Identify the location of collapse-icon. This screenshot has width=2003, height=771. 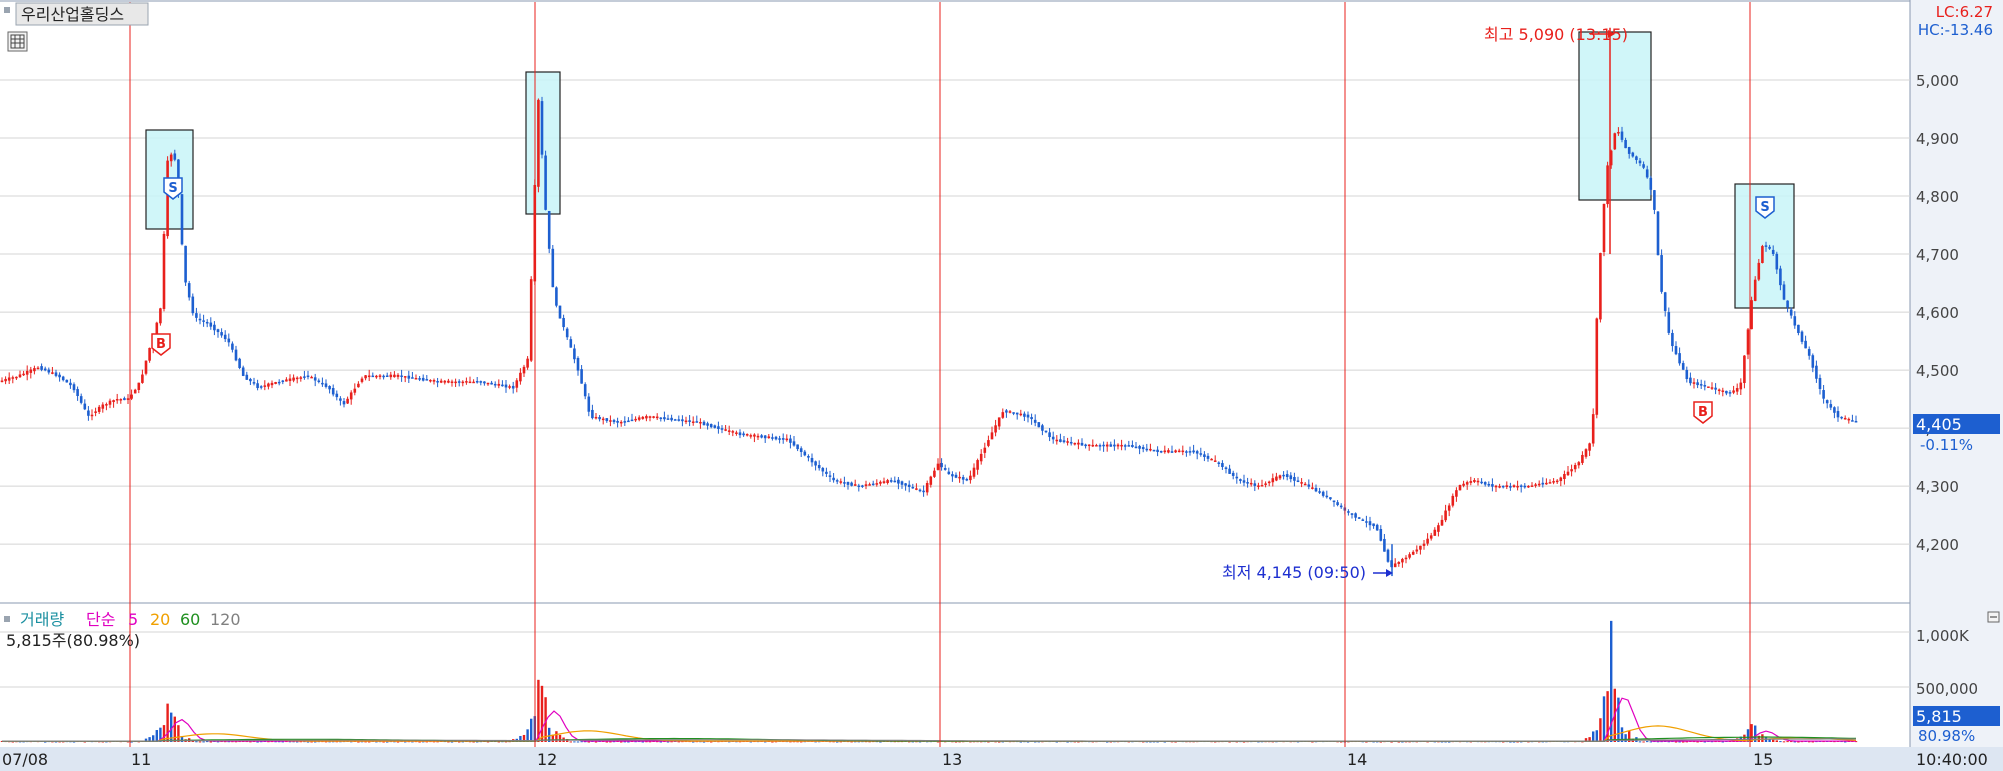
(7, 10).